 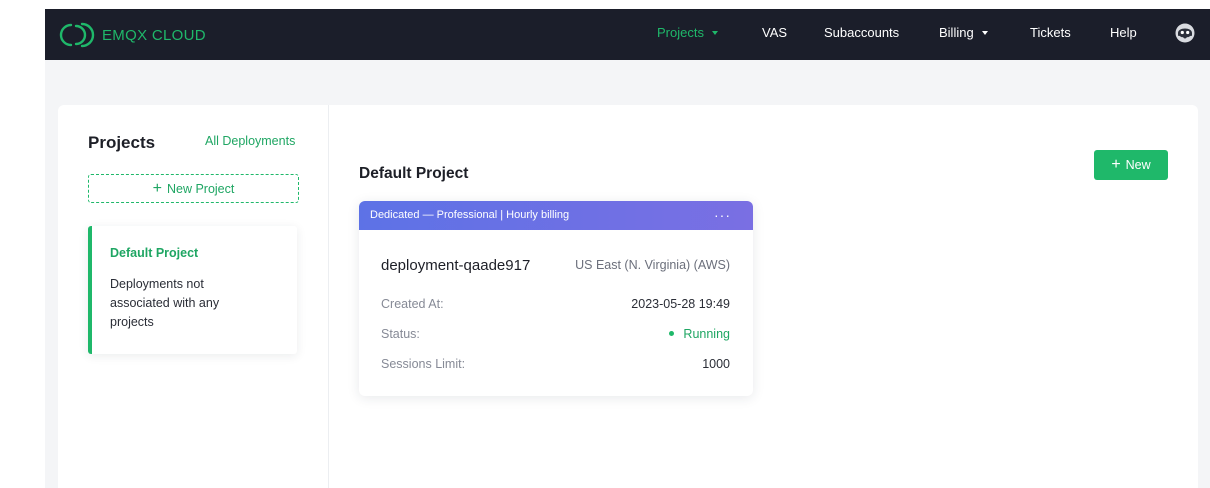 I want to click on nav-tickets-label: Tickets, so click(x=1050, y=32).